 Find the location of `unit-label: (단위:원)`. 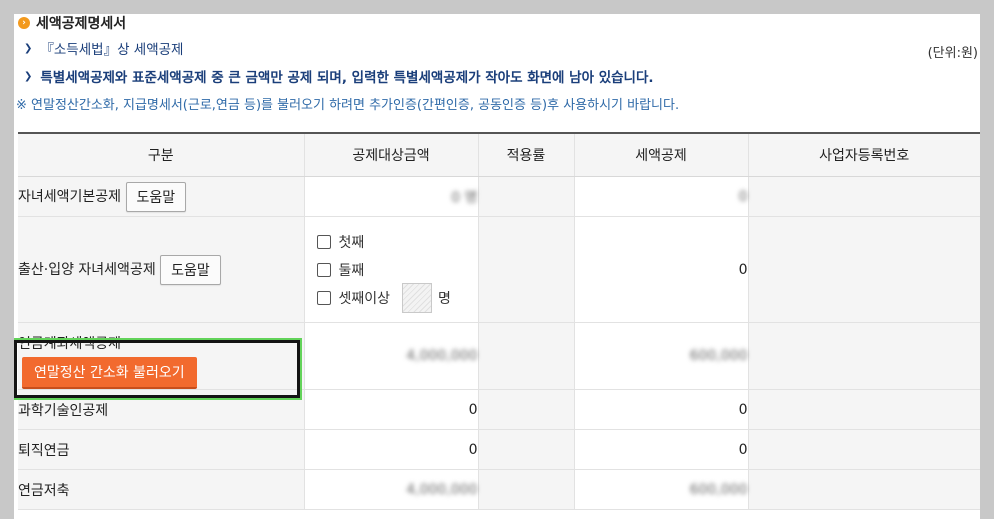

unit-label: (단위:원) is located at coordinates (952, 53).